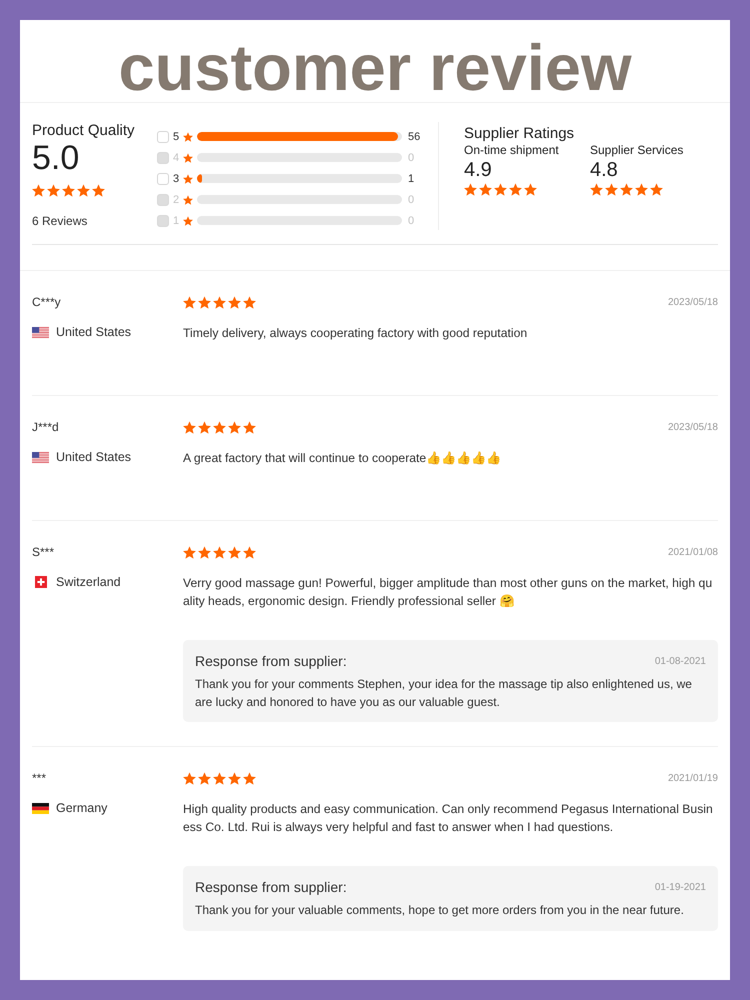  What do you see at coordinates (444, 693) in the screenshot?
I see `response-text: Thank you for your comments Stephen, your idea for the massage tip also enlightened us, we are lucky and honored to have you as our valuable guest.` at bounding box center [444, 693].